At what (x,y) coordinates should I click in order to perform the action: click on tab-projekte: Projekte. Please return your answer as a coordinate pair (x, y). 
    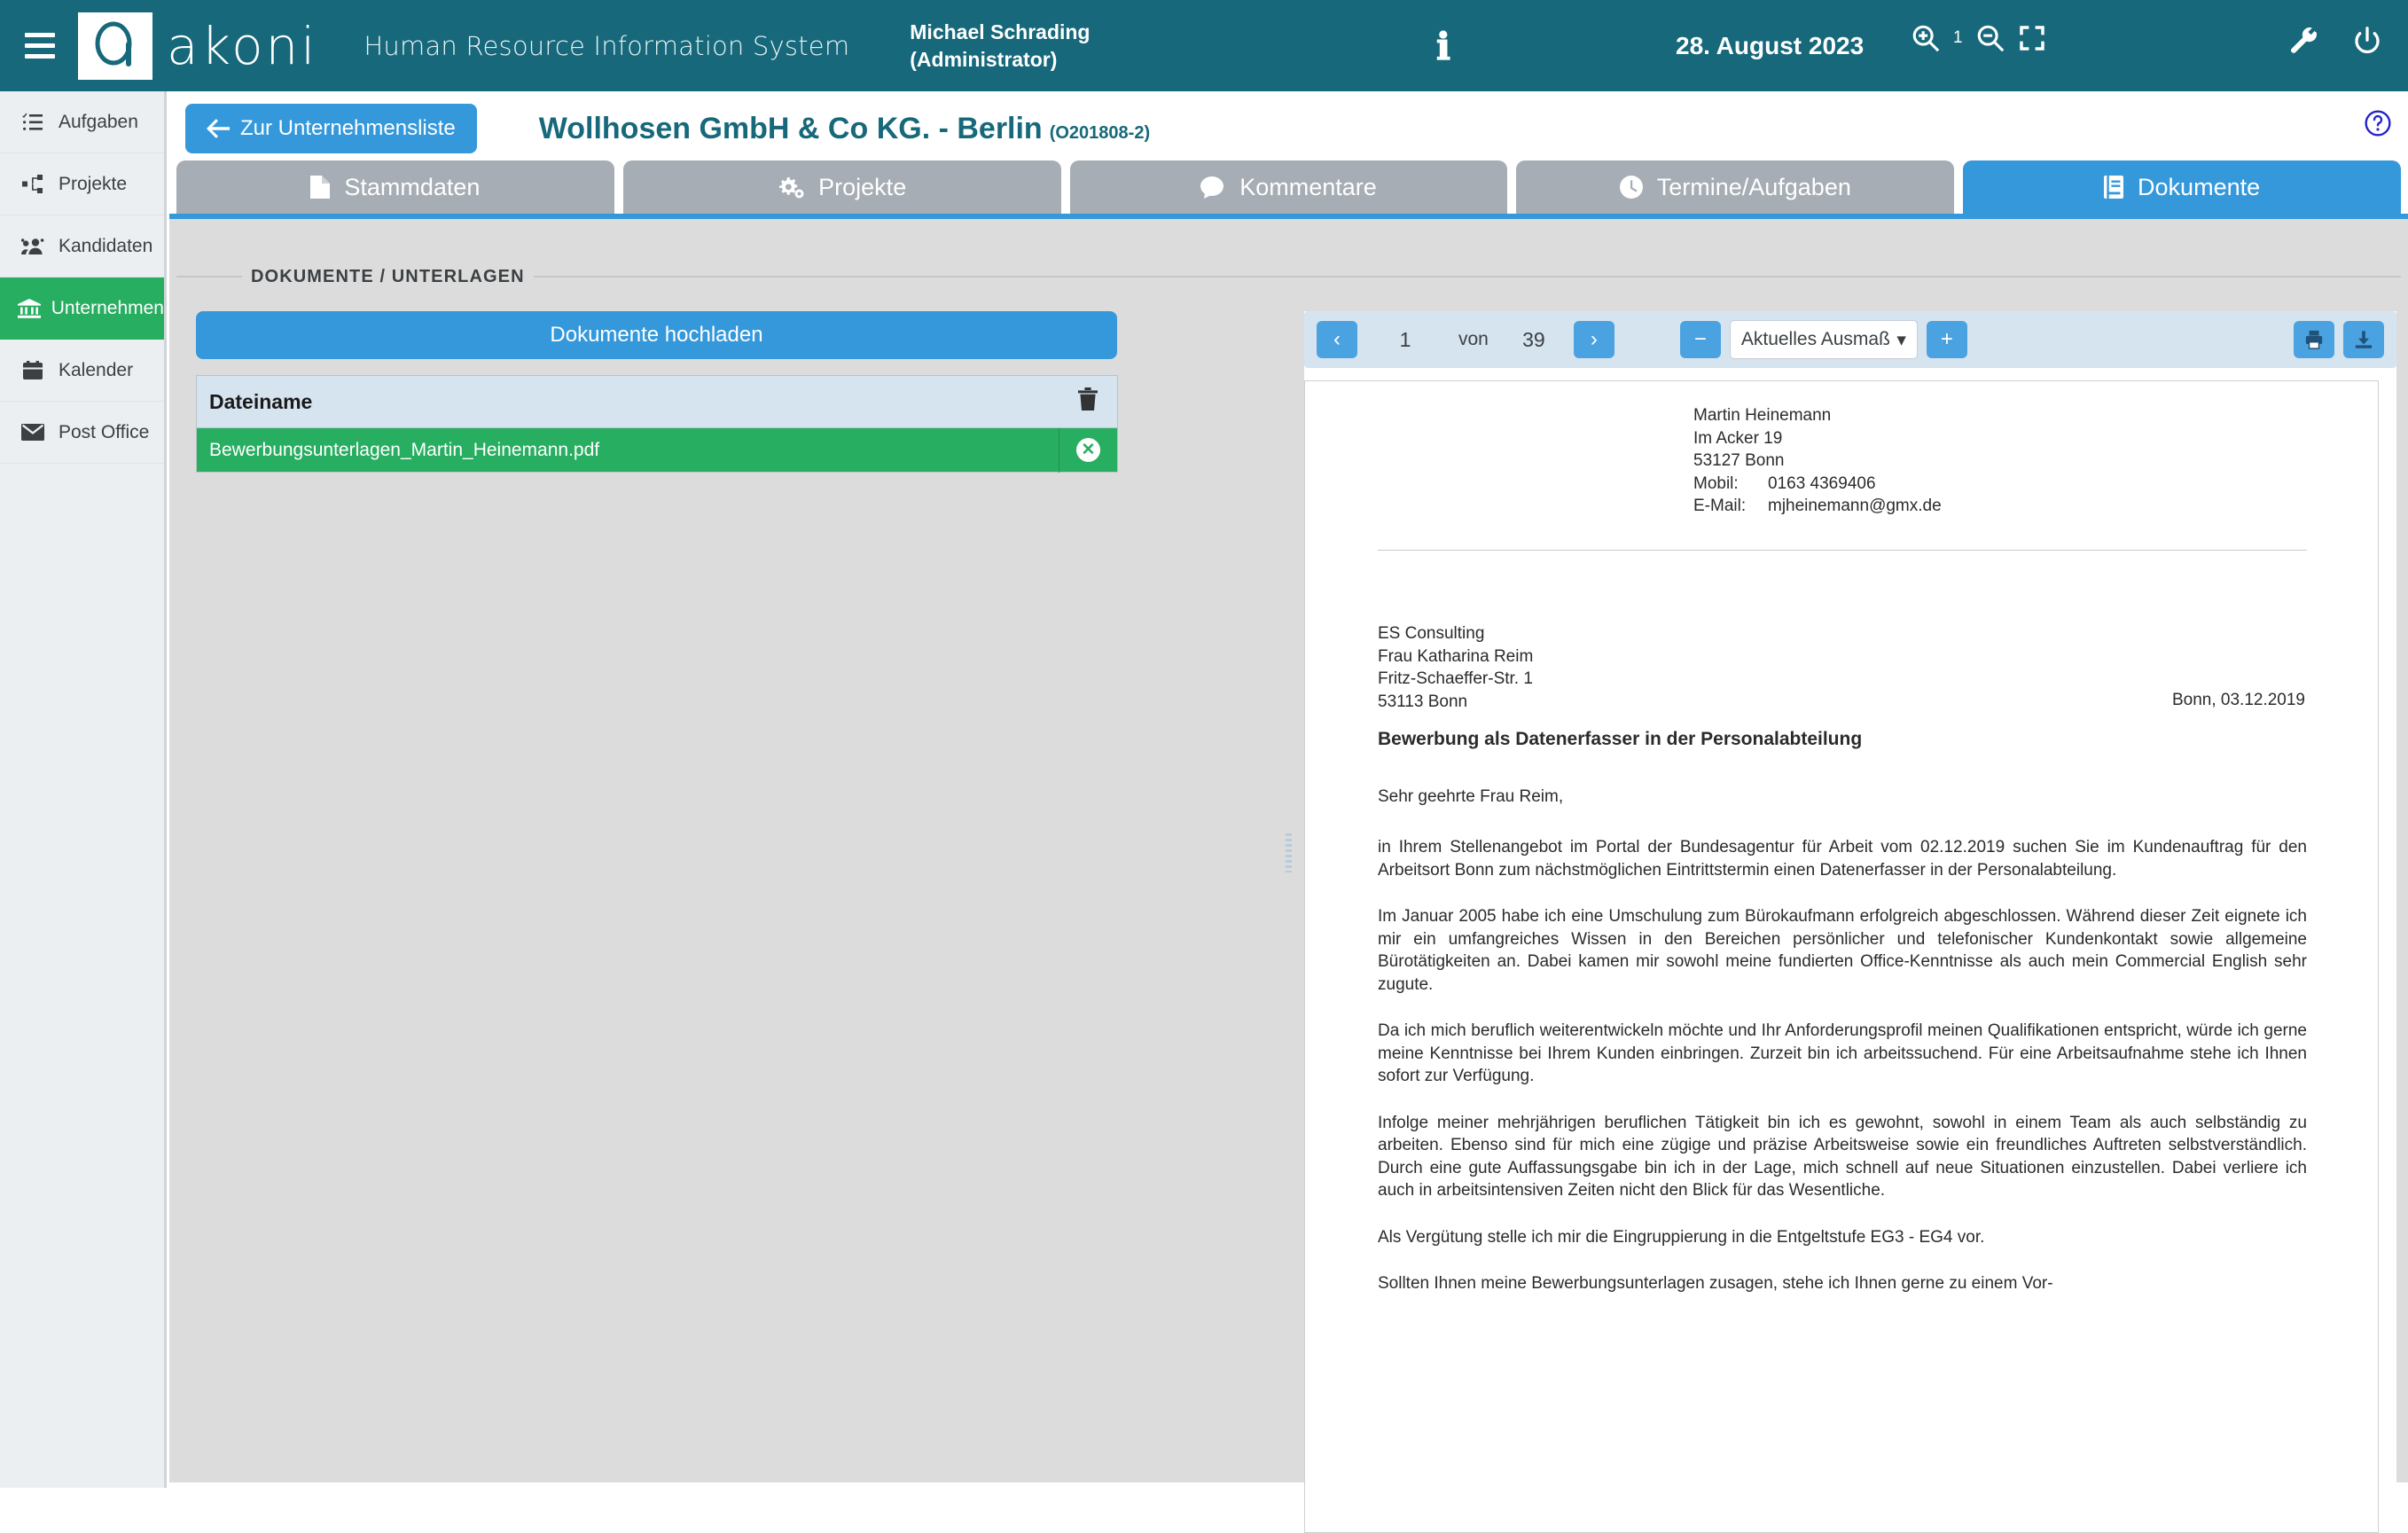
    Looking at the image, I should click on (841, 187).